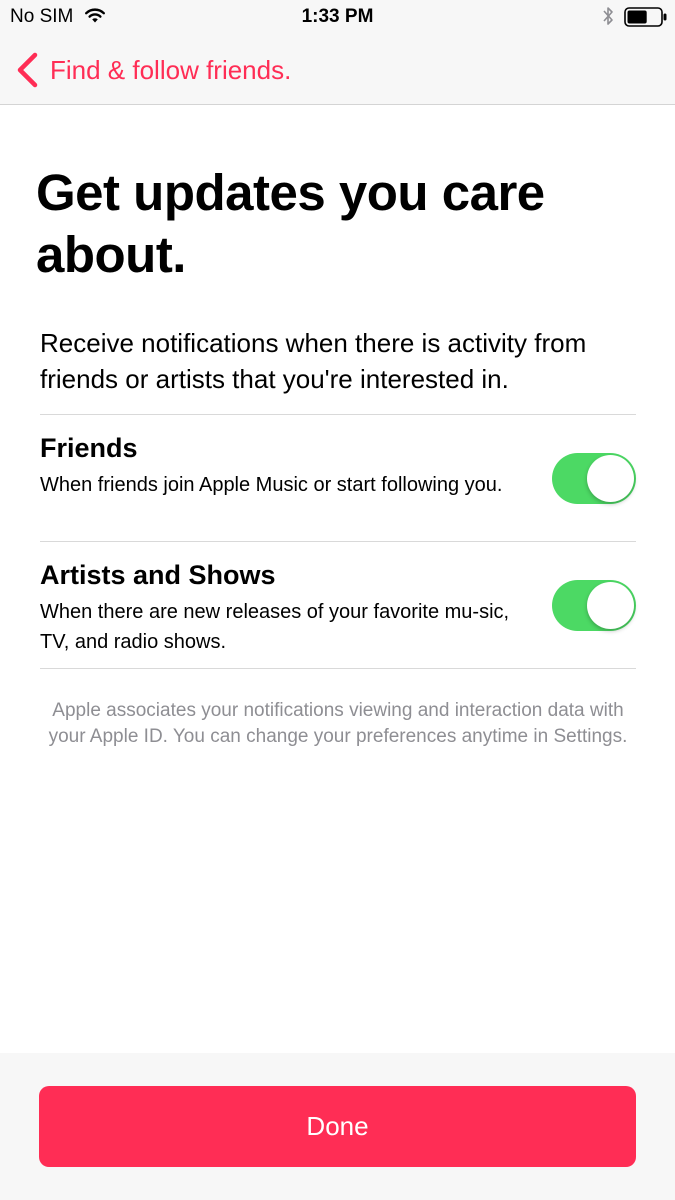 The width and height of the screenshot is (675, 1200). I want to click on back-button-label: Find & follow friends., so click(171, 70).